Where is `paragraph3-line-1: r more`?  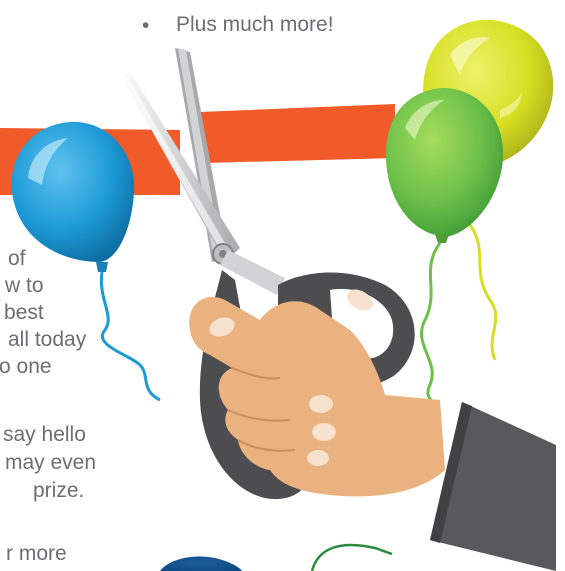 paragraph3-line-1: r more is located at coordinates (36, 553).